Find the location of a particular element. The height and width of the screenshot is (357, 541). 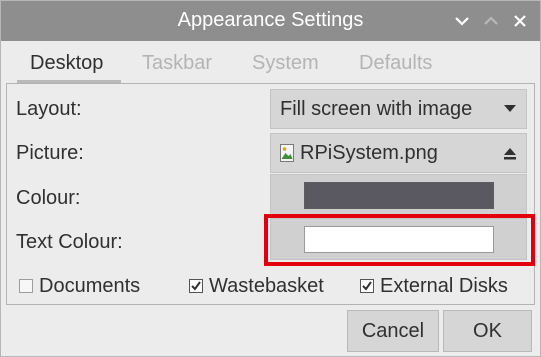

highlight-box is located at coordinates (399, 240).